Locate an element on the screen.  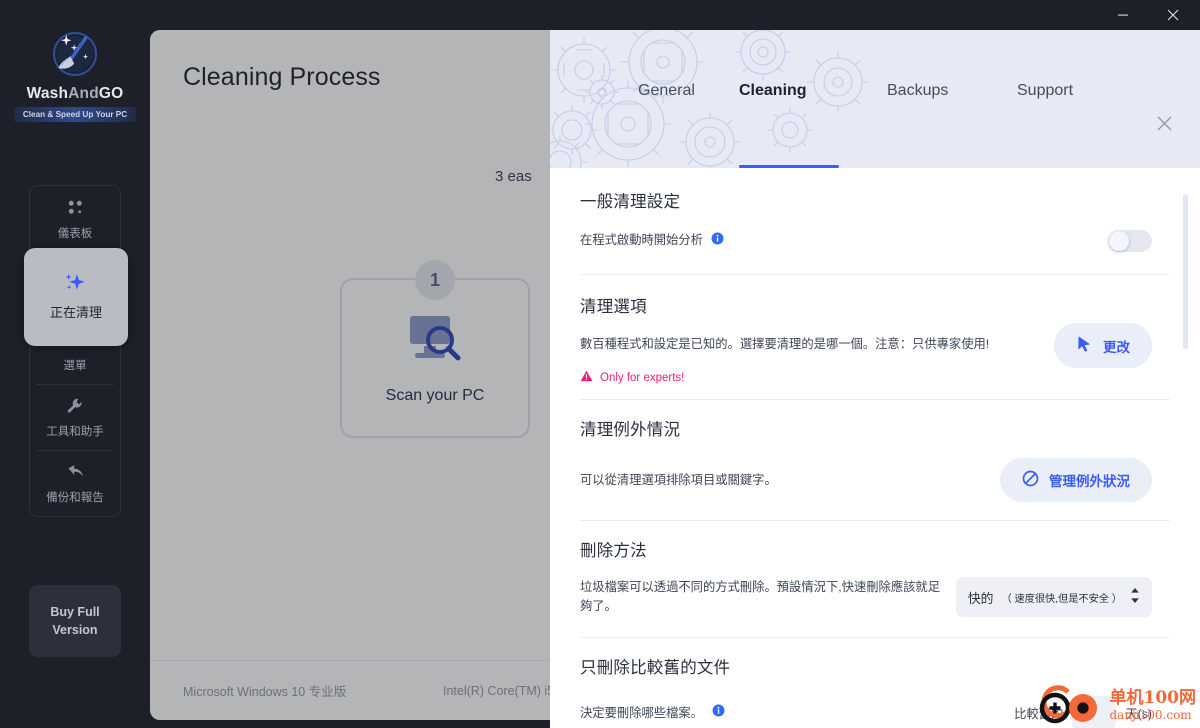
manage-exceptions-button: 管理例外狀況 is located at coordinates (1076, 480).